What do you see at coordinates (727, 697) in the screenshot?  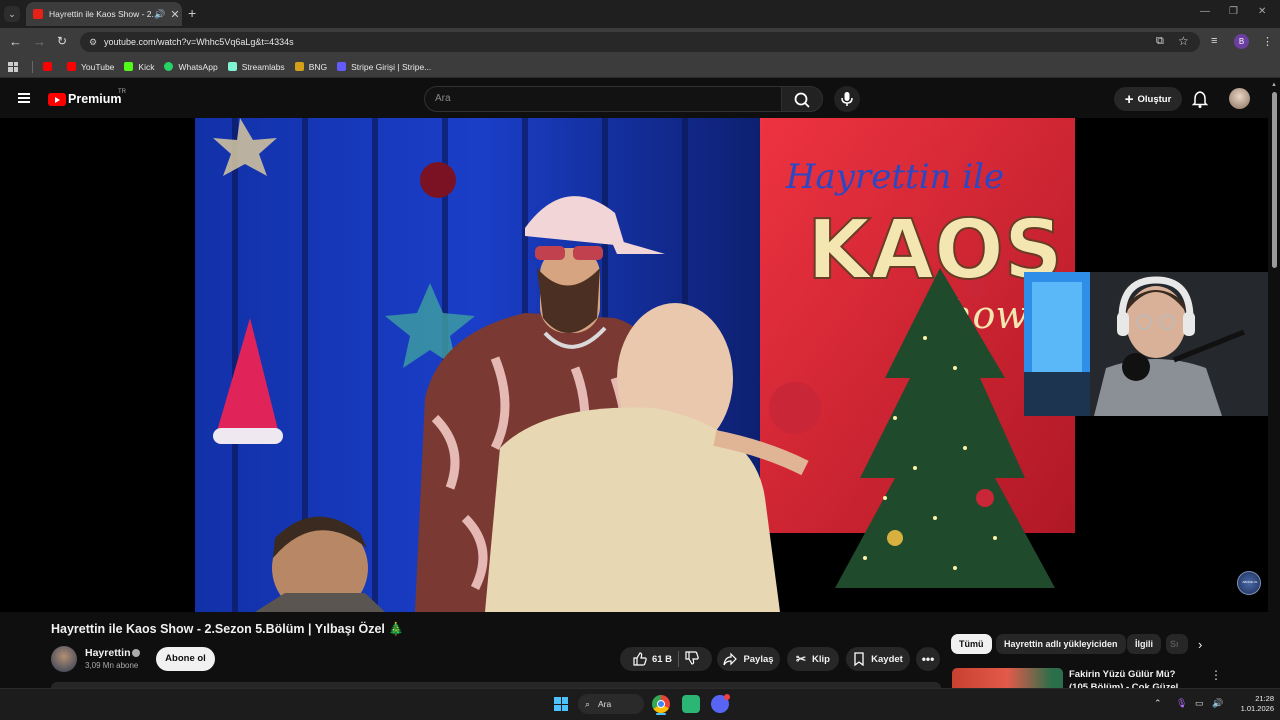 I see `discord-notification-dot` at bounding box center [727, 697].